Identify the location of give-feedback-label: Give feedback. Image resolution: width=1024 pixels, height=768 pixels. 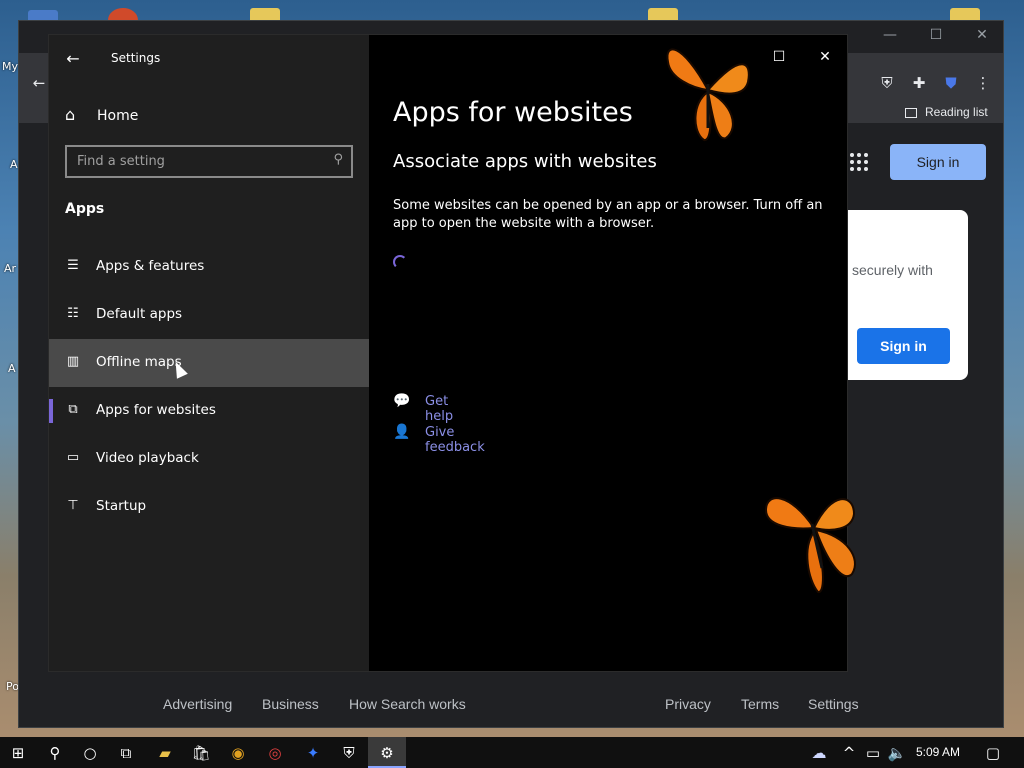
(455, 440).